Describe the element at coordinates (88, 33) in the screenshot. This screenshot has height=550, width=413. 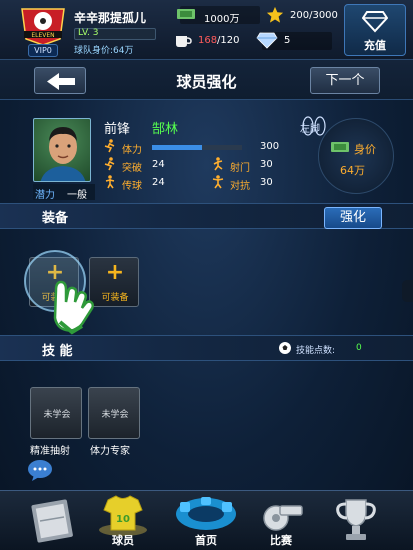
I see `level-text: LV. 3` at that location.